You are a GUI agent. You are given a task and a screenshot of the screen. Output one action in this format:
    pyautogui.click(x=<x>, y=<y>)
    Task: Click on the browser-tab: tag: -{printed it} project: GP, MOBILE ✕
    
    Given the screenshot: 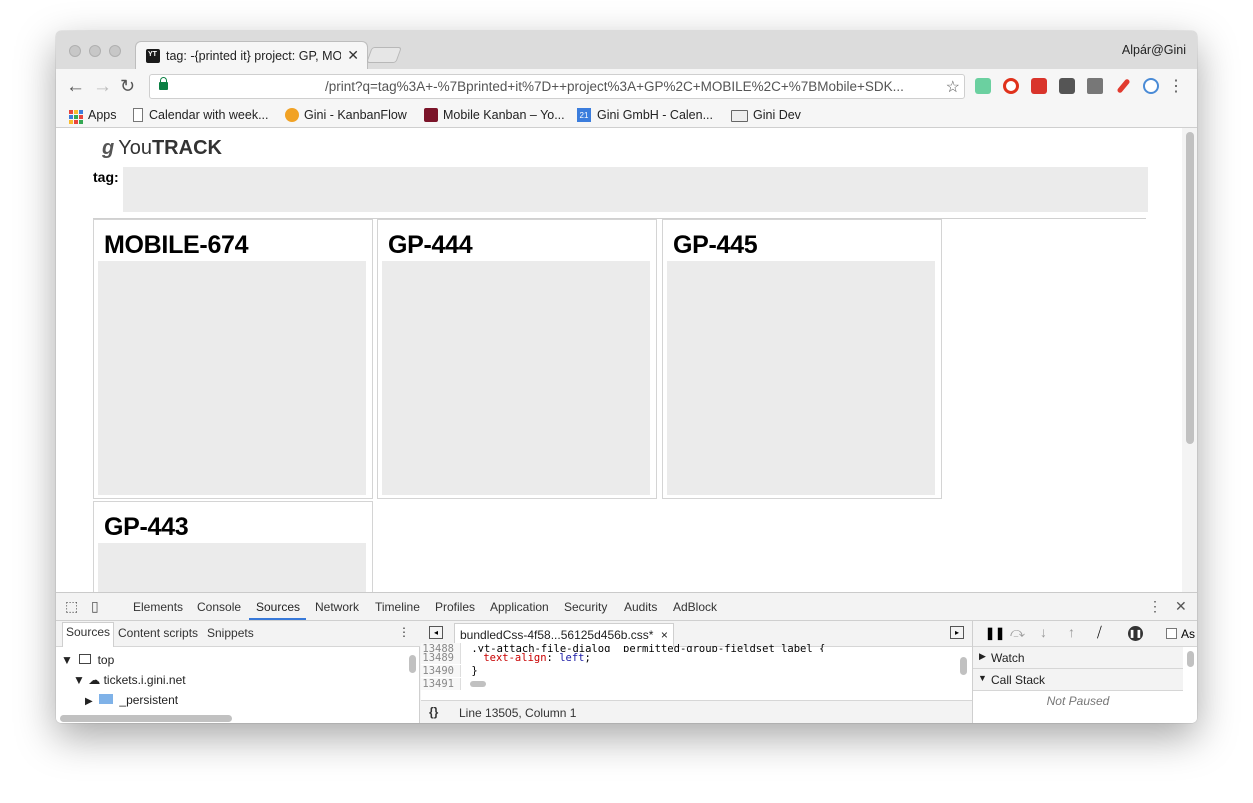 What is the action you would take?
    pyautogui.click(x=251, y=55)
    